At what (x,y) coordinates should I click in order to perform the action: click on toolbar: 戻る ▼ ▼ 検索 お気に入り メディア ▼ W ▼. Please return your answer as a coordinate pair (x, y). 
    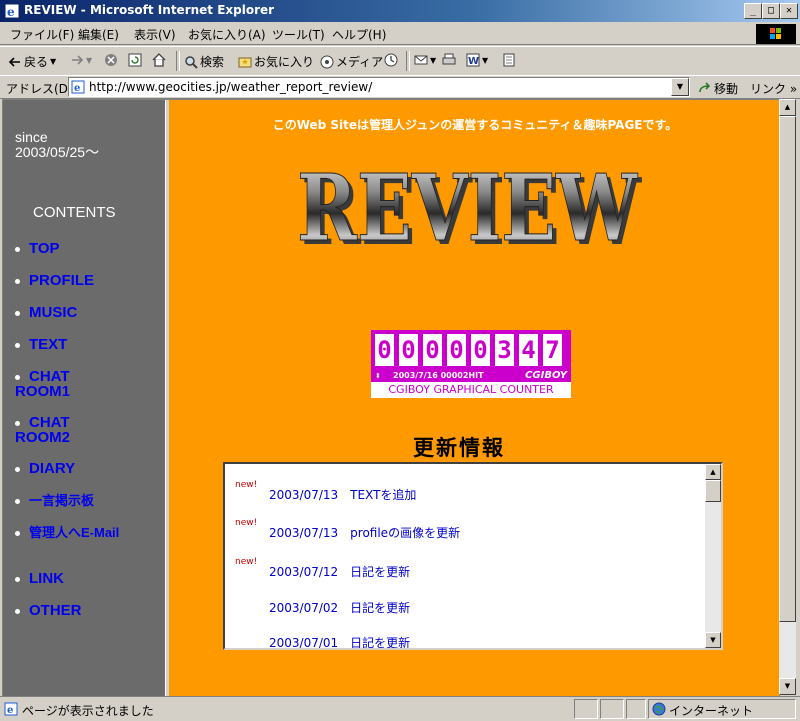
    Looking at the image, I should click on (400, 61).